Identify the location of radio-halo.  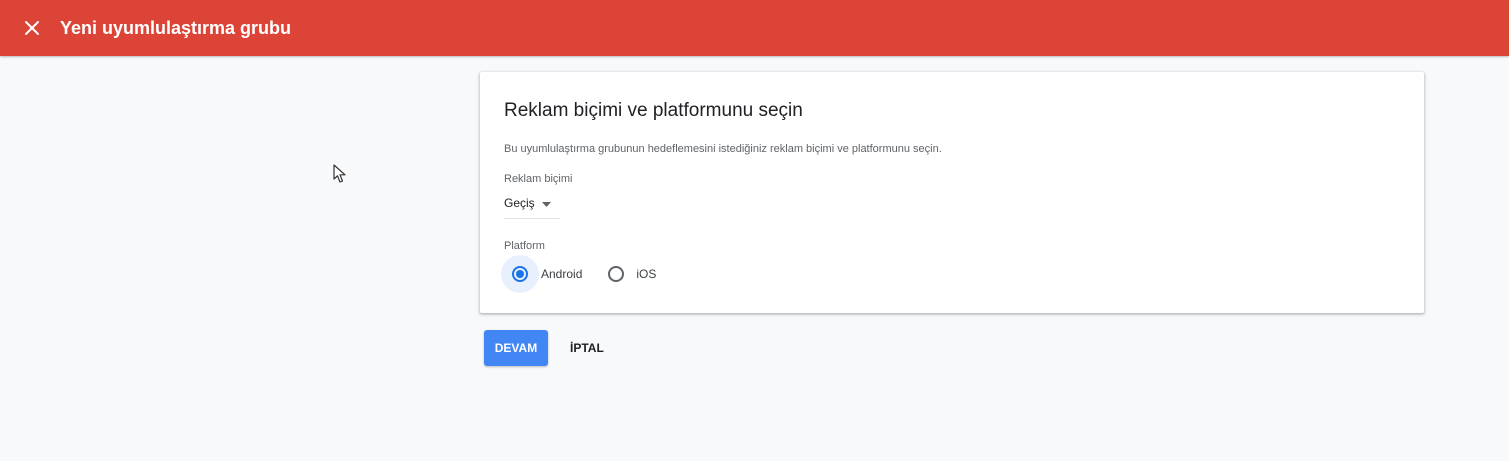
(616, 274).